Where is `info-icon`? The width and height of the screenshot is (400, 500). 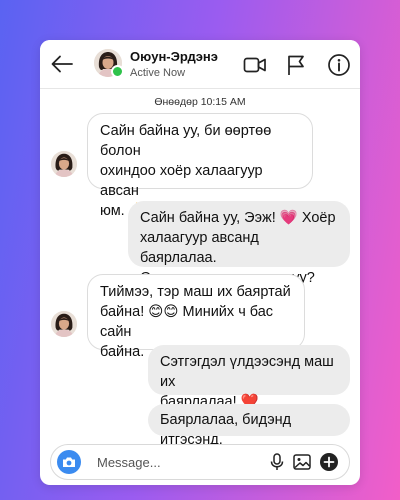 info-icon is located at coordinates (339, 65).